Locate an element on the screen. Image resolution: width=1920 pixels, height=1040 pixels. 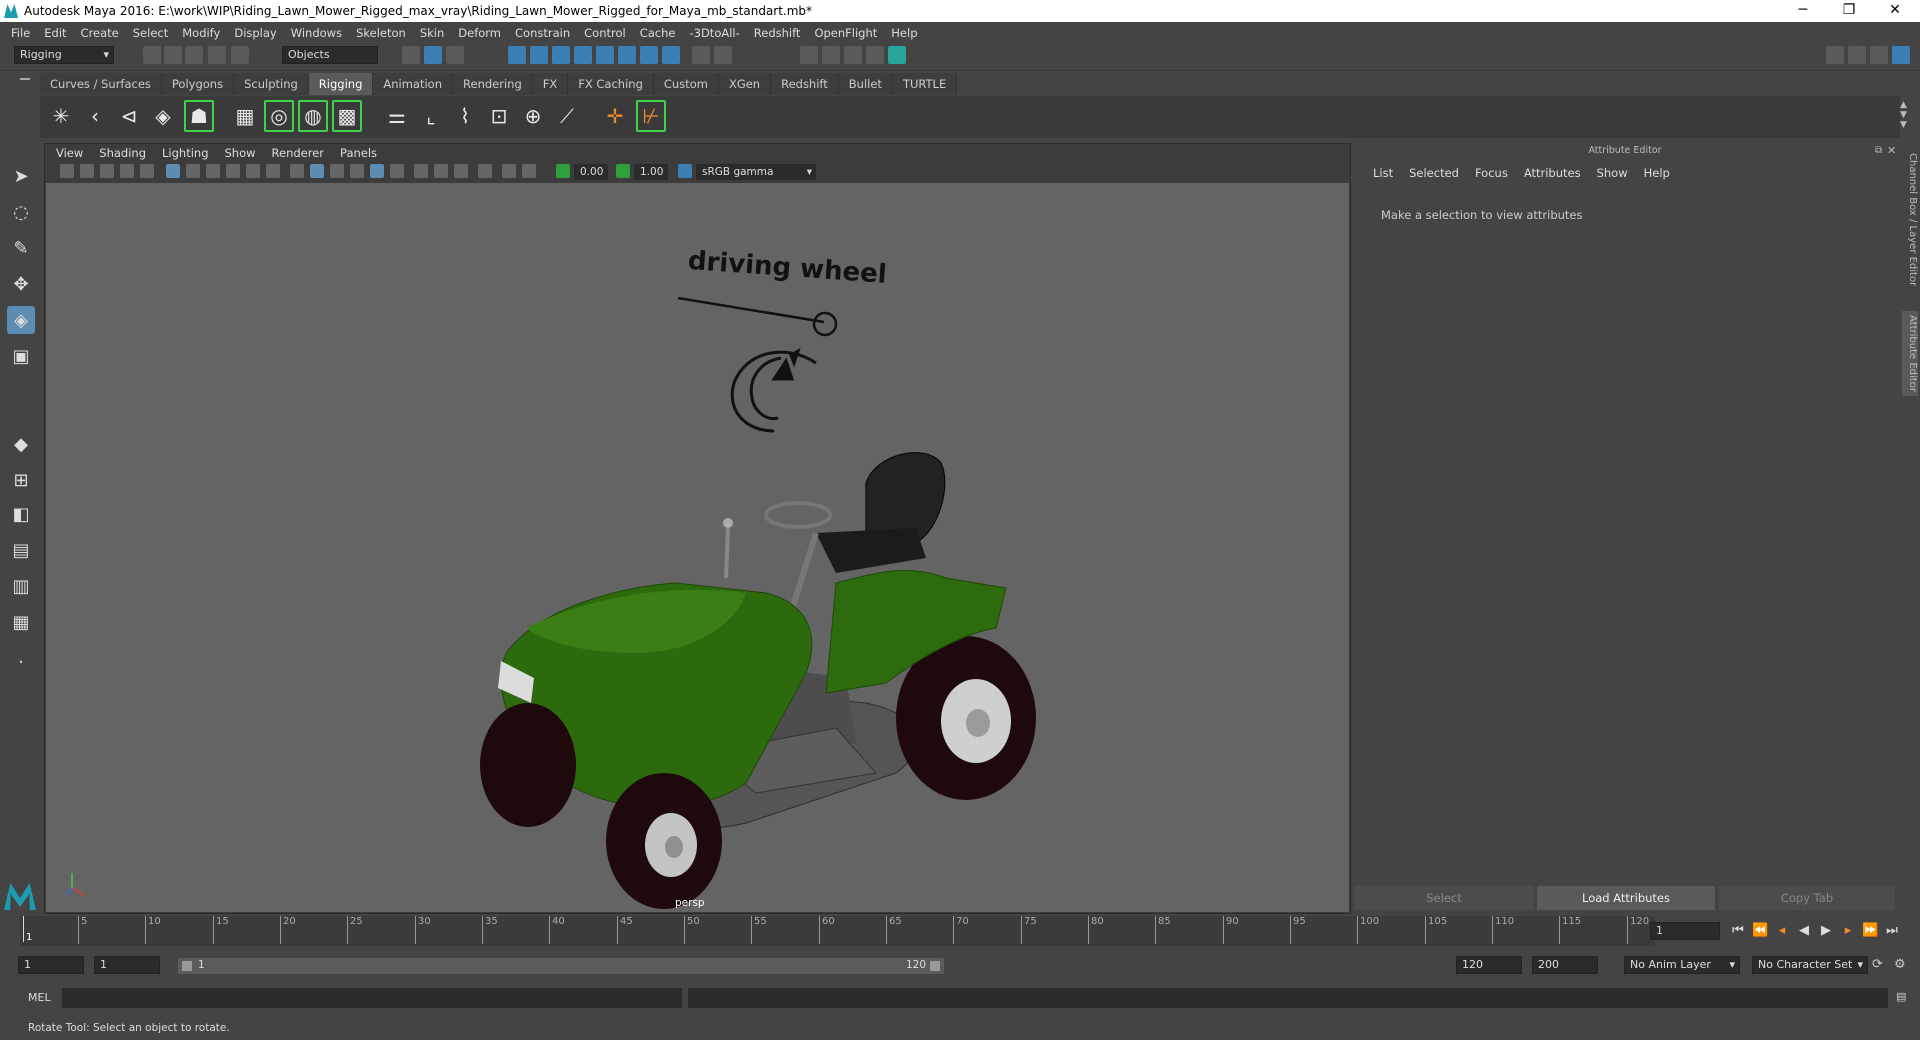
range-slider: 1 120 is located at coordinates (561, 966).